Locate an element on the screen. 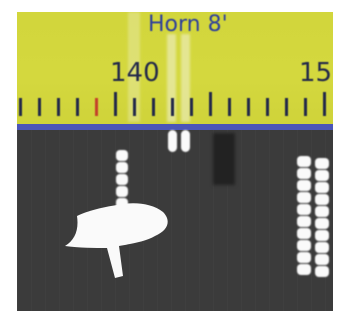 The image size is (341, 313). shadow-marker is located at coordinates (224, 159).